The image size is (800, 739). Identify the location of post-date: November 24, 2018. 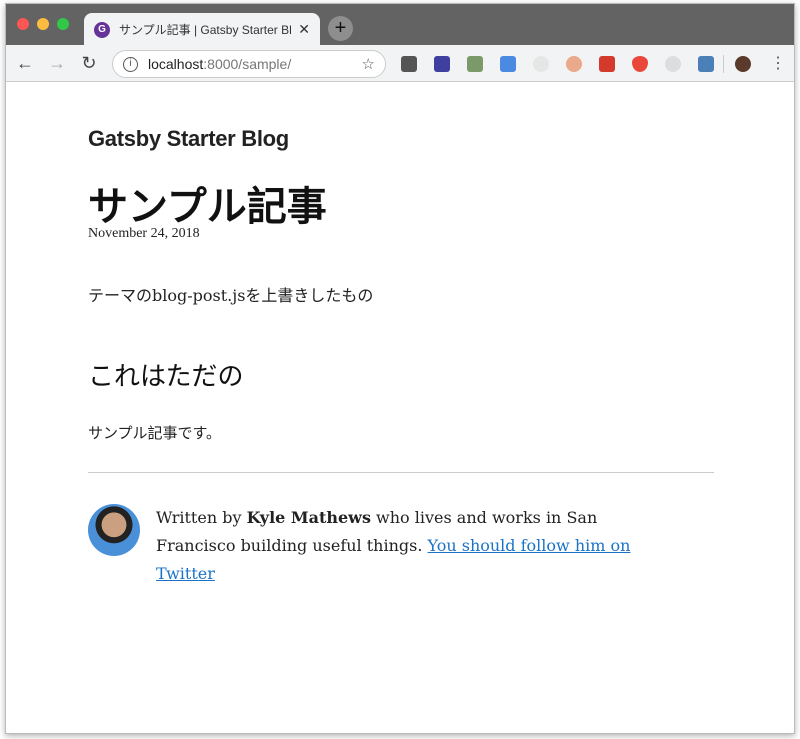
(144, 233).